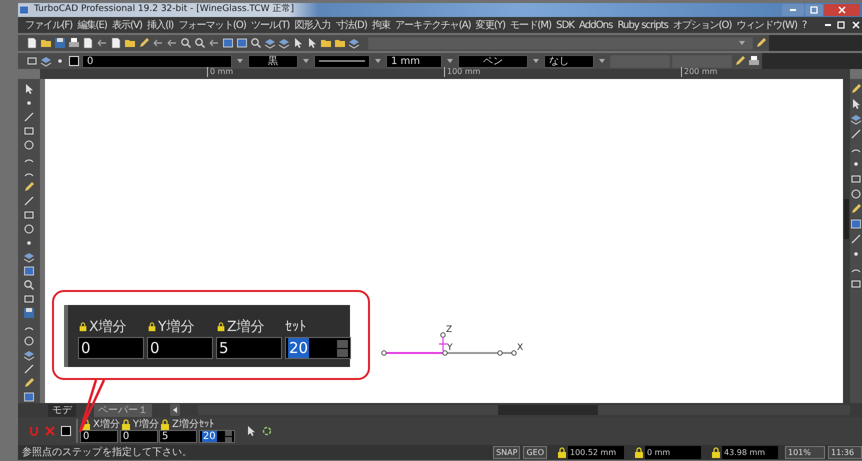 Image resolution: width=862 pixels, height=461 pixels. What do you see at coordinates (62, 410) in the screenshot?
I see `tab: モデ` at bounding box center [62, 410].